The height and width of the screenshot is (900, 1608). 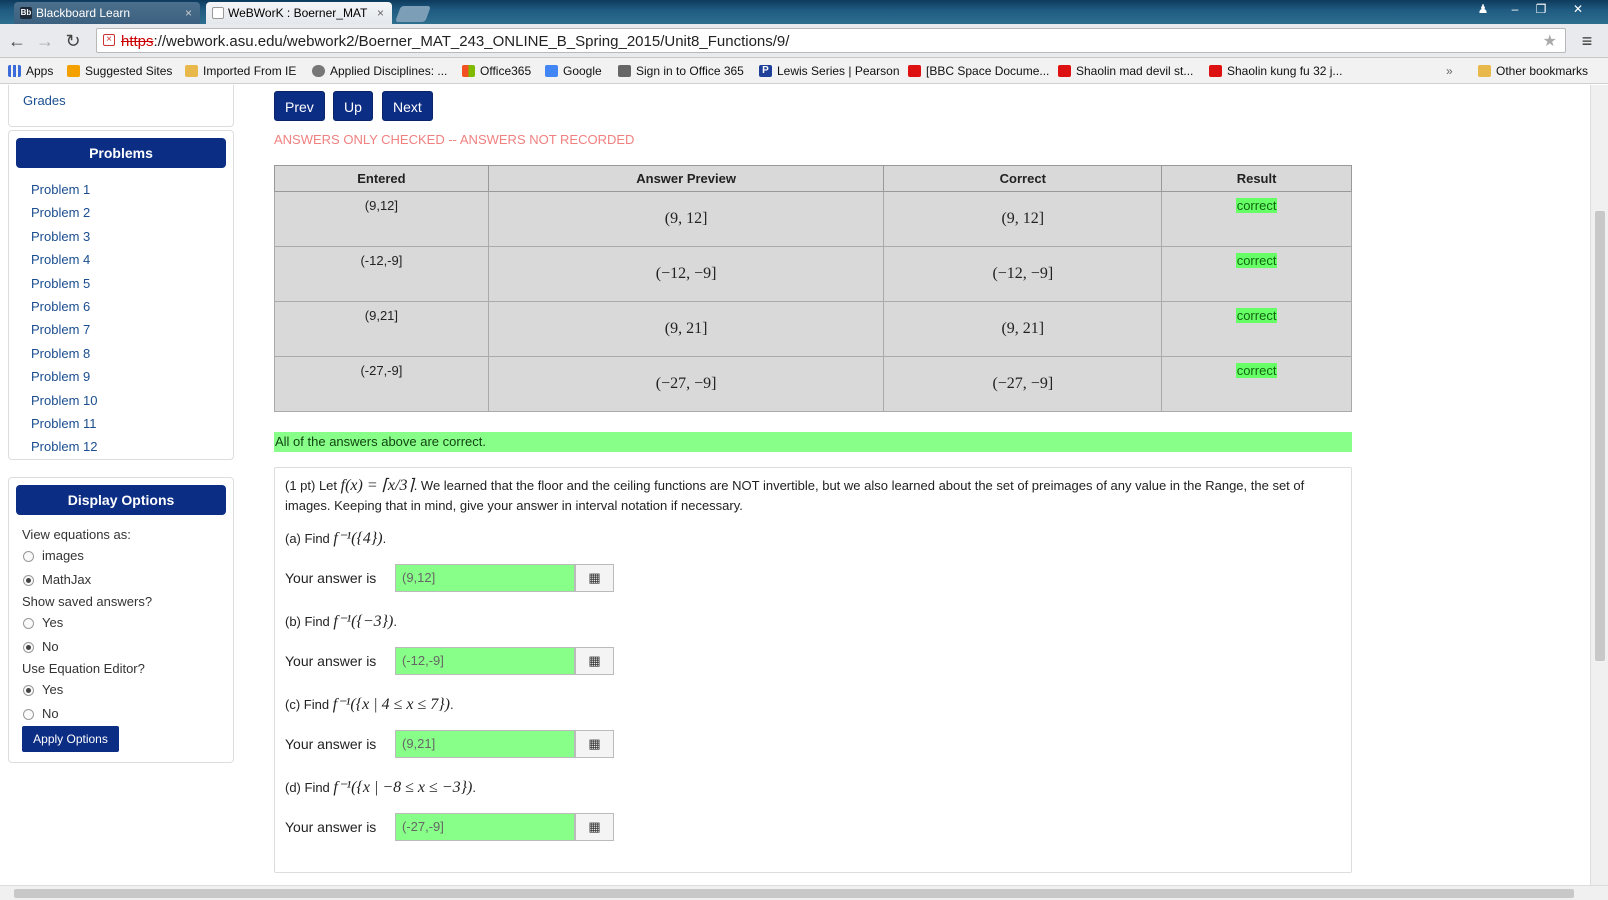 What do you see at coordinates (624, 71) in the screenshot?
I see `sign-in-icon` at bounding box center [624, 71].